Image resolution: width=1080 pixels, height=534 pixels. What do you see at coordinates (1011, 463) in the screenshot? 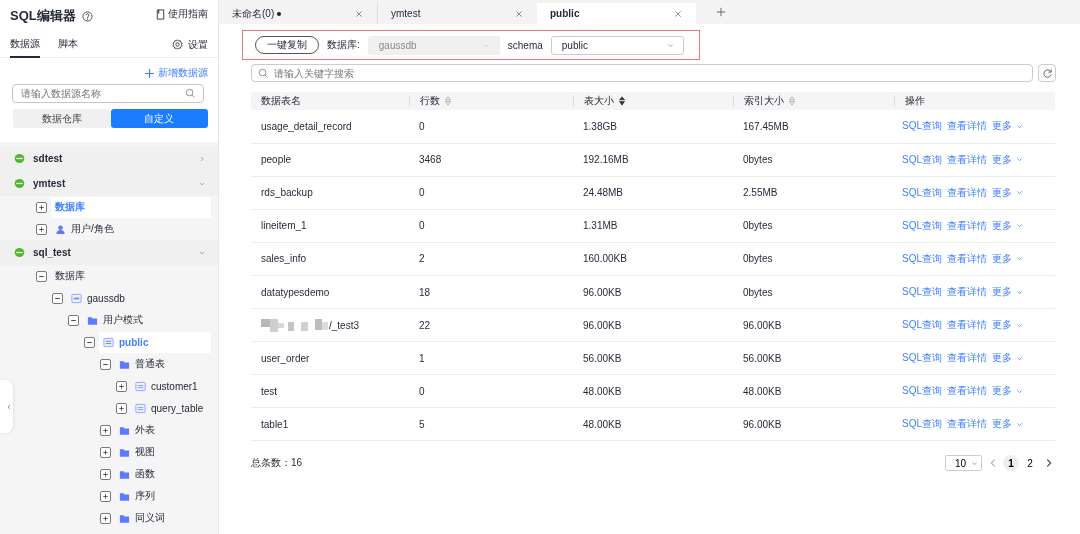
I see `page-button: 1` at bounding box center [1011, 463].